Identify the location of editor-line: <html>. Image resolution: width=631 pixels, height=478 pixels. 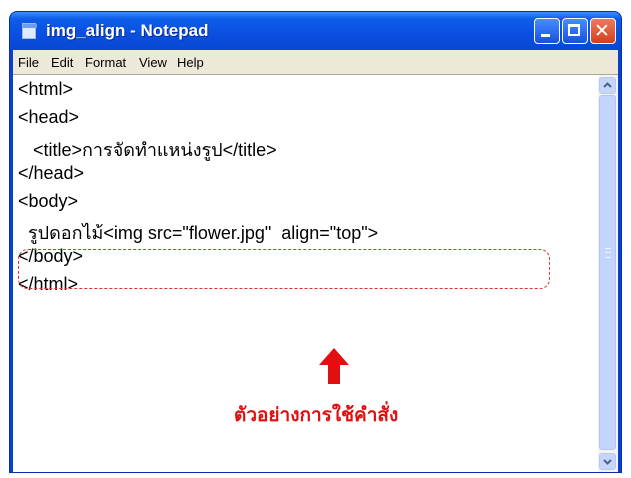
(46, 89).